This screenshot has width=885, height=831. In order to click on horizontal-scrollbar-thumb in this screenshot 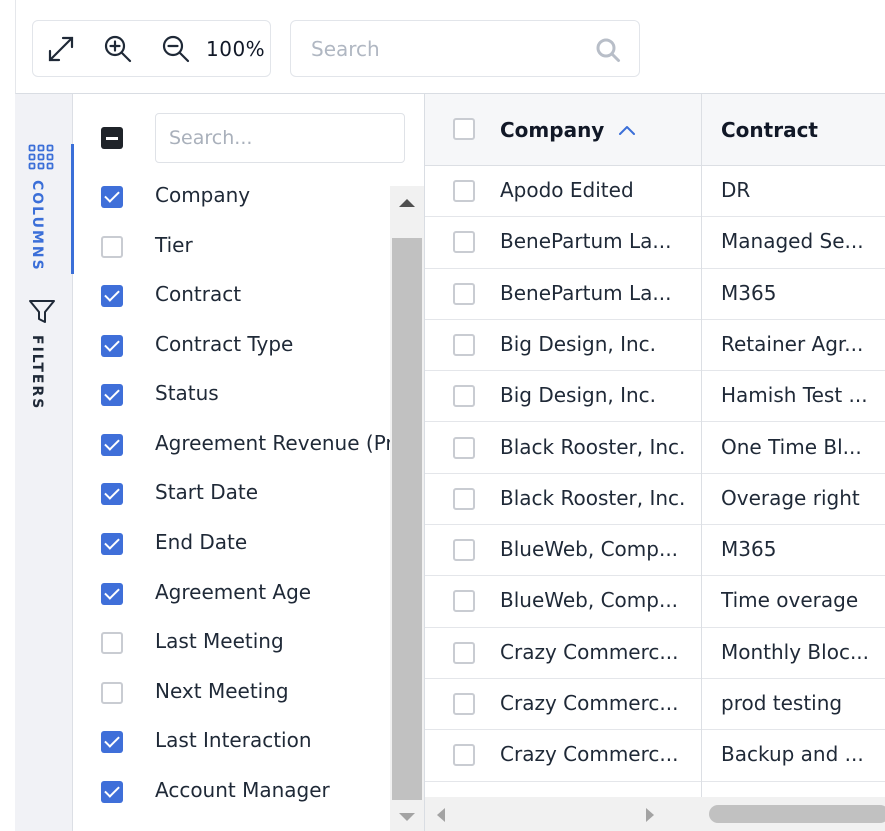, I will do `click(797, 814)`.